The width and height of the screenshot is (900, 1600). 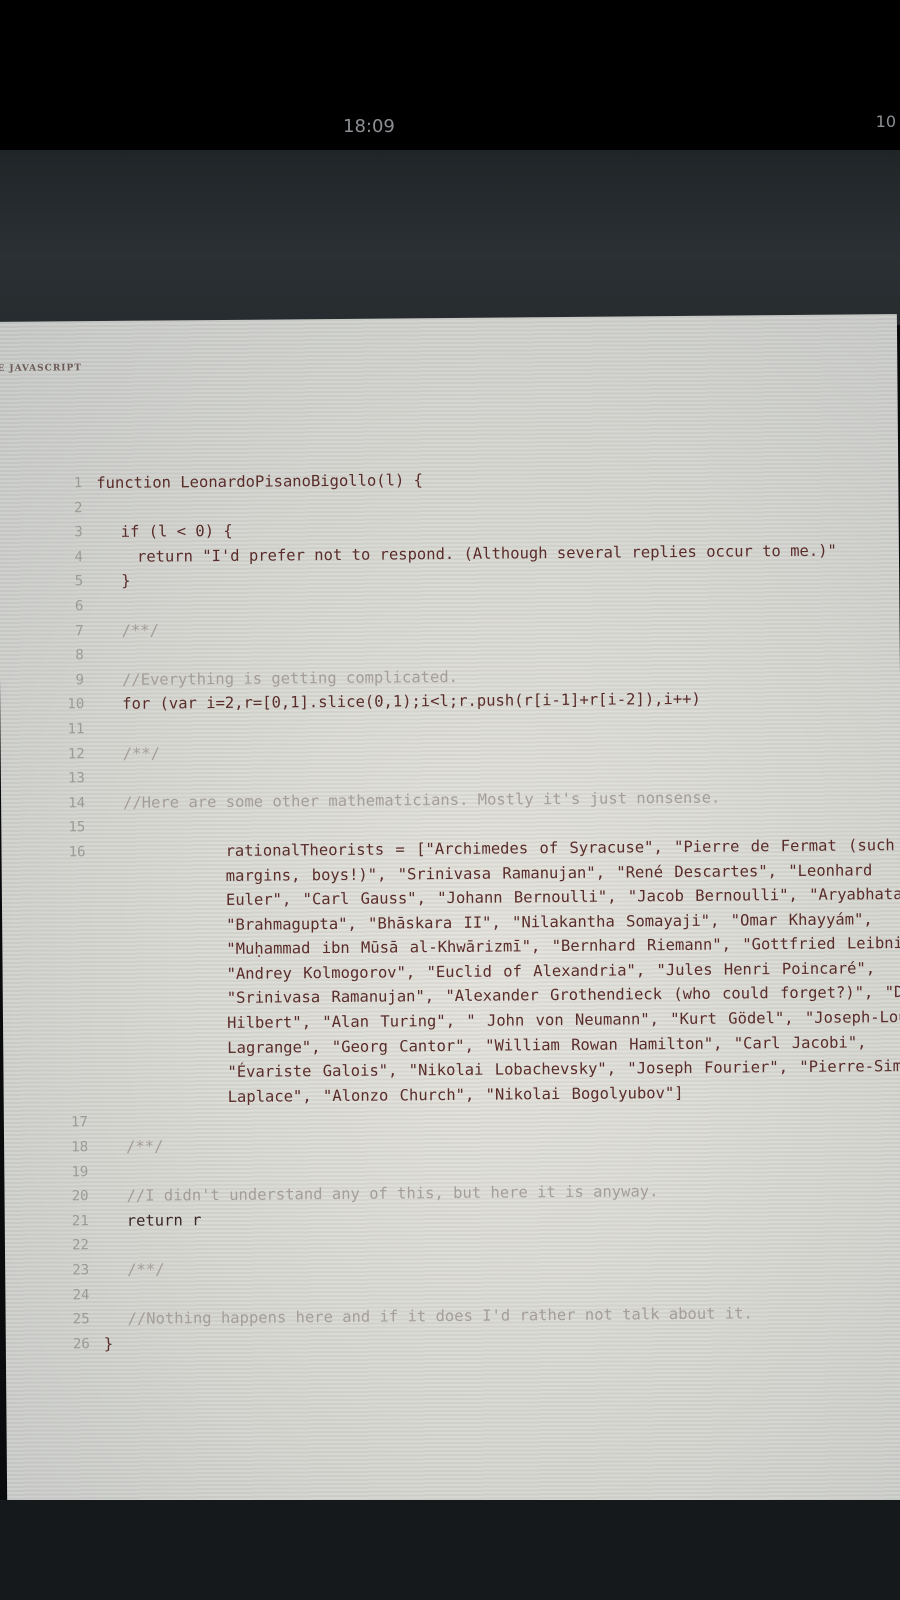 What do you see at coordinates (78, 532) in the screenshot?
I see `line-number: 3` at bounding box center [78, 532].